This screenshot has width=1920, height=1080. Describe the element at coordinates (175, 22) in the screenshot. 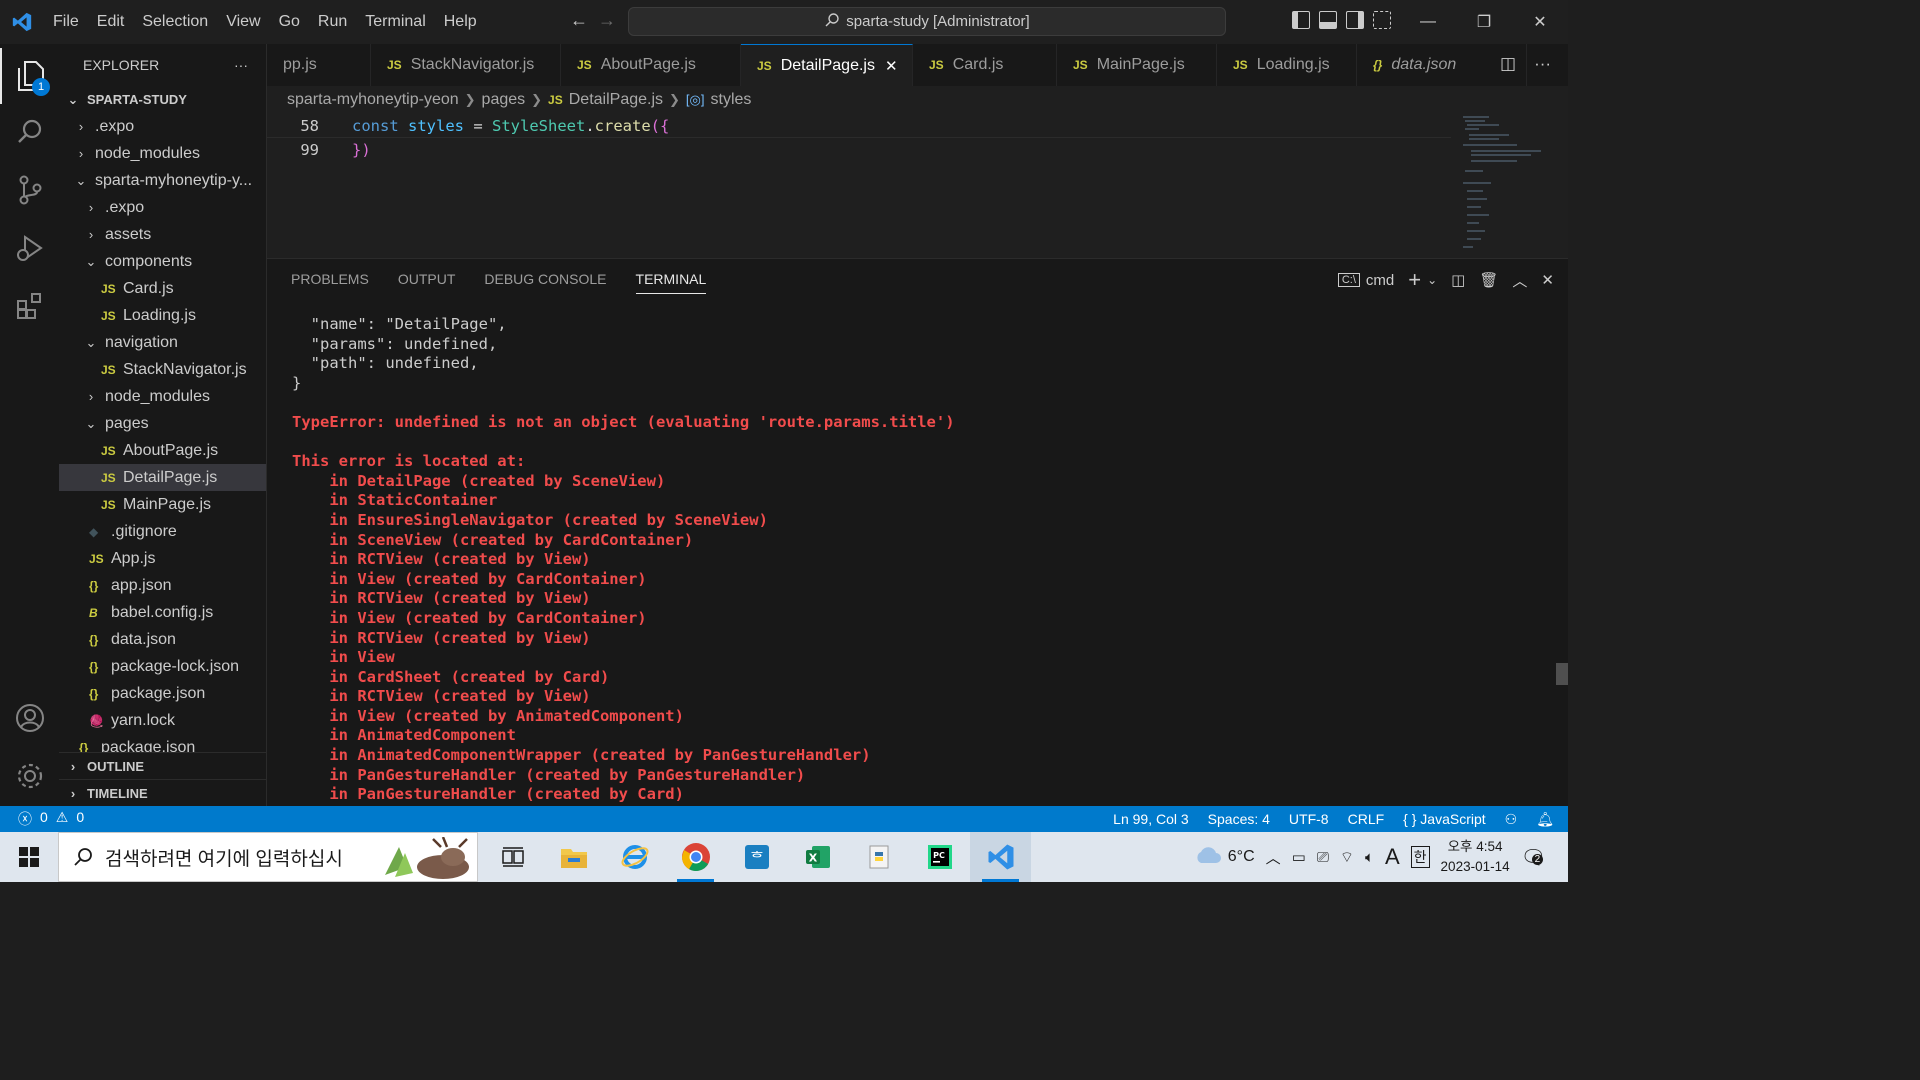

I see `menu-selection: Selection` at that location.